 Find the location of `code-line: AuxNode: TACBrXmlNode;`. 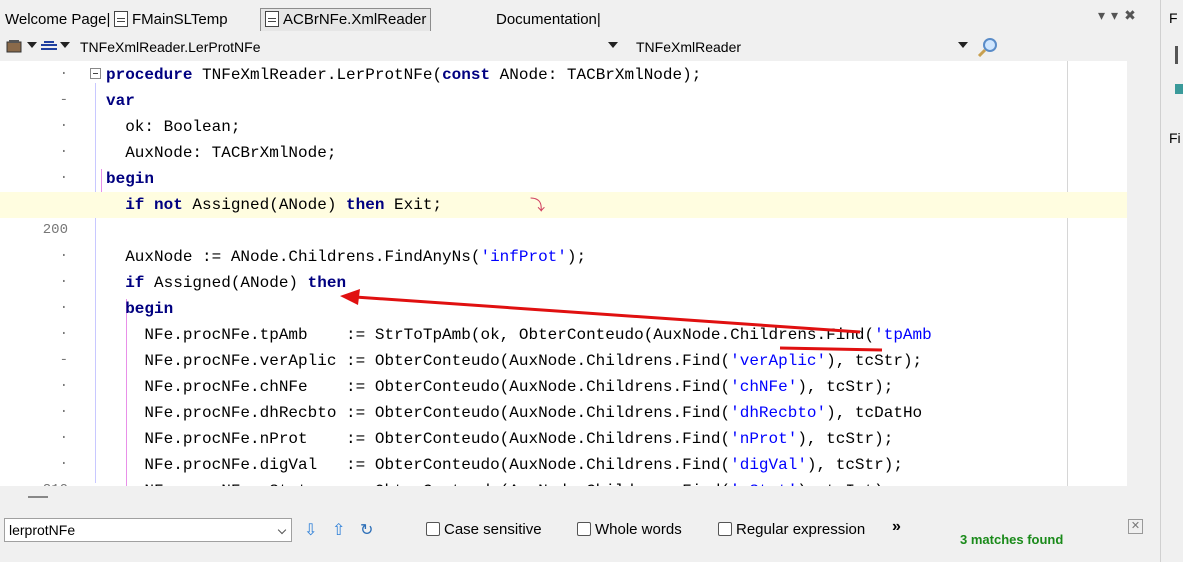

code-line: AuxNode: TACBrXmlNode; is located at coordinates (563, 153).